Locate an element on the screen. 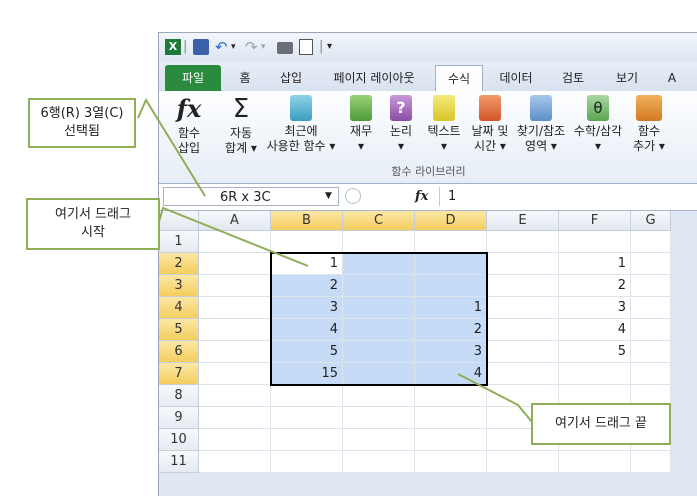  drag-end-callout-line is located at coordinates (495, 398).